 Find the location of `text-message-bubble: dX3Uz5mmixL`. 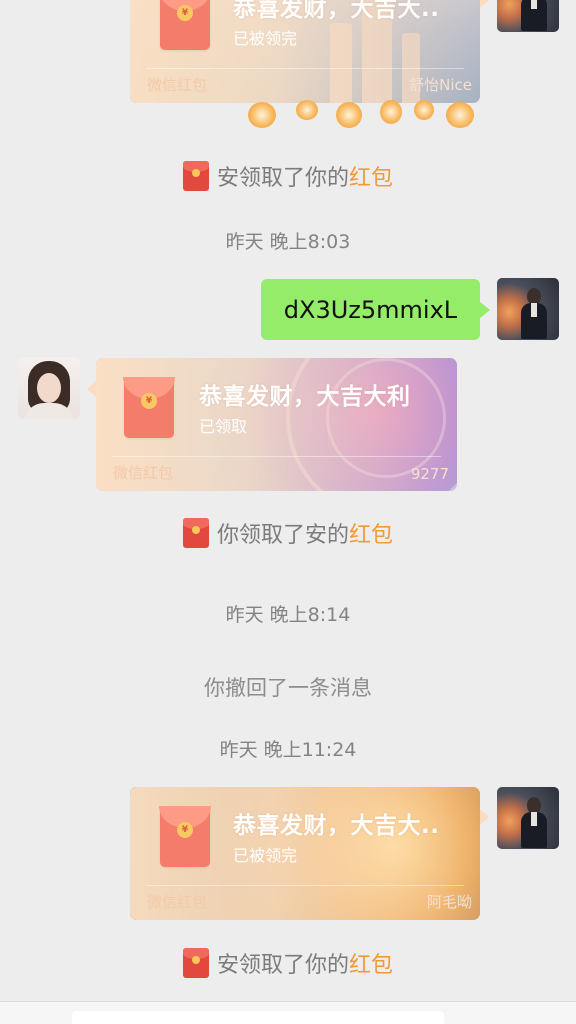

text-message-bubble: dX3Uz5mmixL is located at coordinates (370, 309).